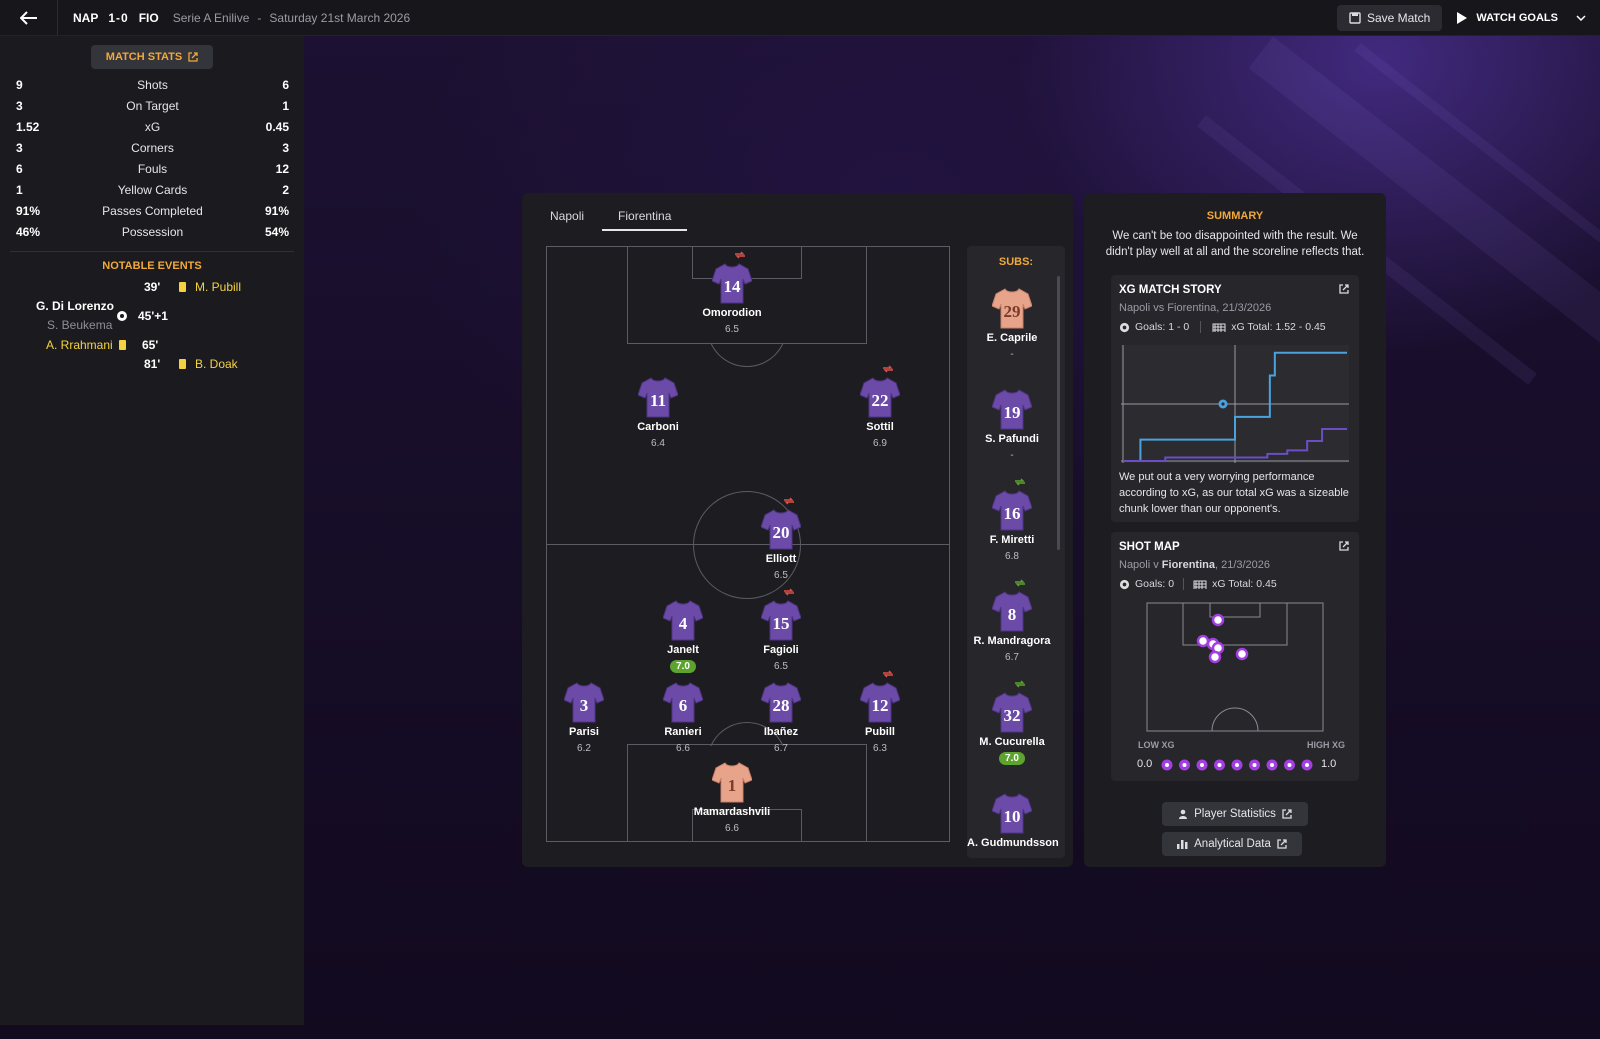 The width and height of the screenshot is (1600, 1039). What do you see at coordinates (152, 168) in the screenshot?
I see `stat-row: 6 Fouls 12` at bounding box center [152, 168].